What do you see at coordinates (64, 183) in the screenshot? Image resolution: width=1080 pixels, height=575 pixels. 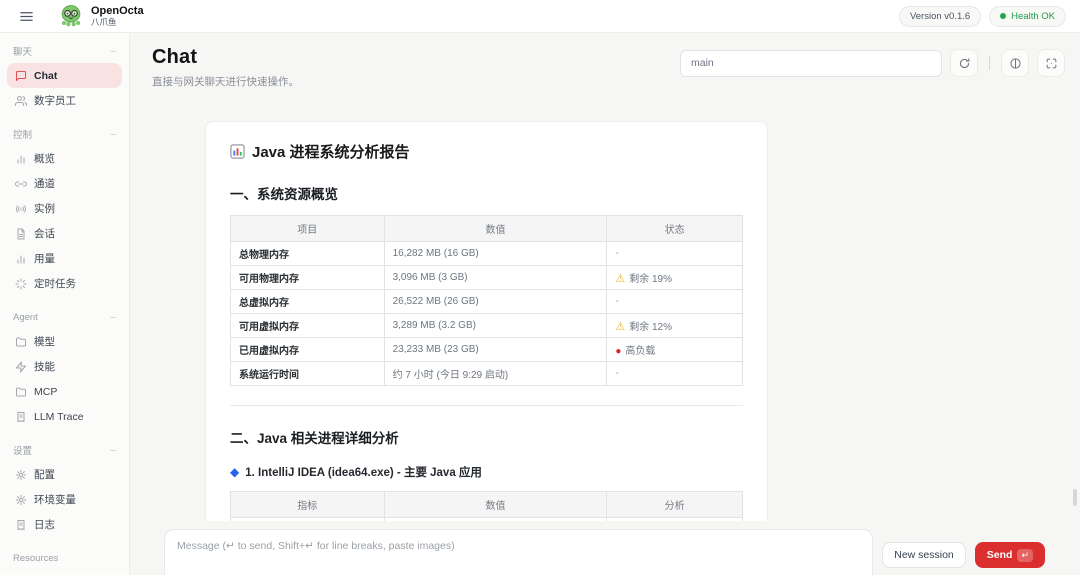 I see `sidebar-item-channel: 通道` at bounding box center [64, 183].